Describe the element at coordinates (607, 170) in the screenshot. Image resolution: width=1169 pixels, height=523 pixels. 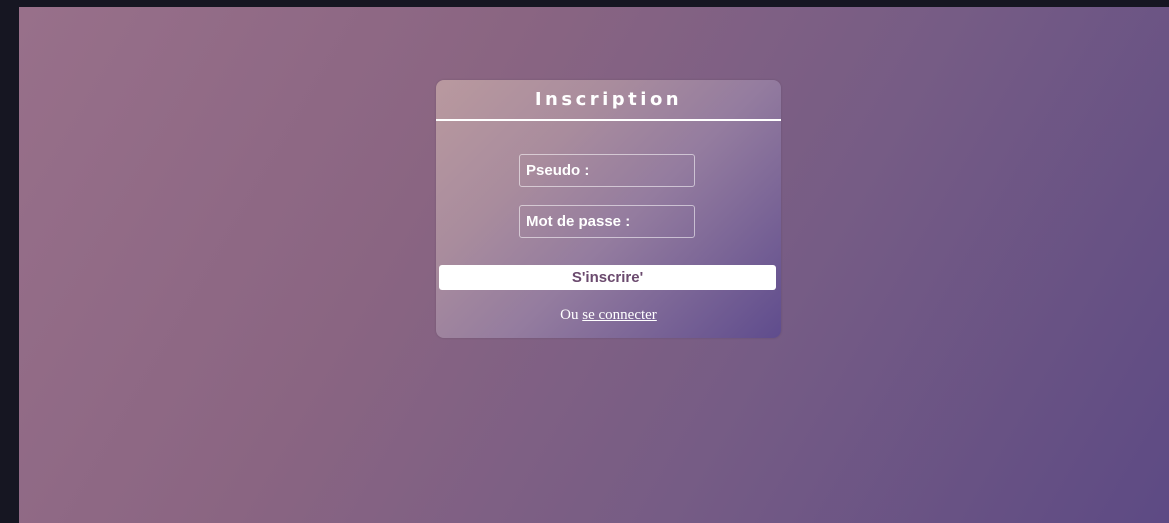
I see `pseudo-input` at that location.